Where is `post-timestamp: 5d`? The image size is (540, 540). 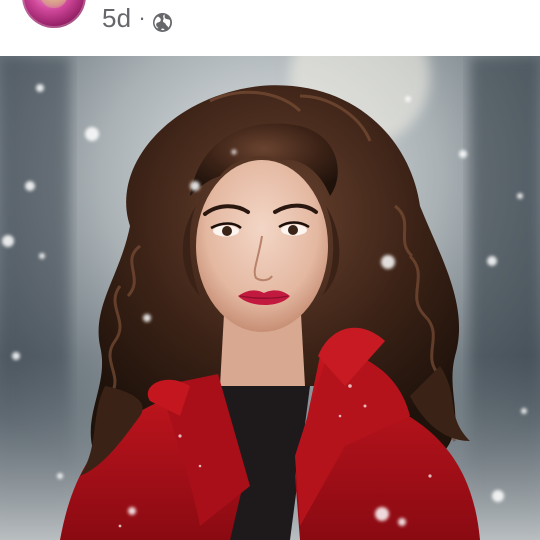 post-timestamp: 5d is located at coordinates (116, 18).